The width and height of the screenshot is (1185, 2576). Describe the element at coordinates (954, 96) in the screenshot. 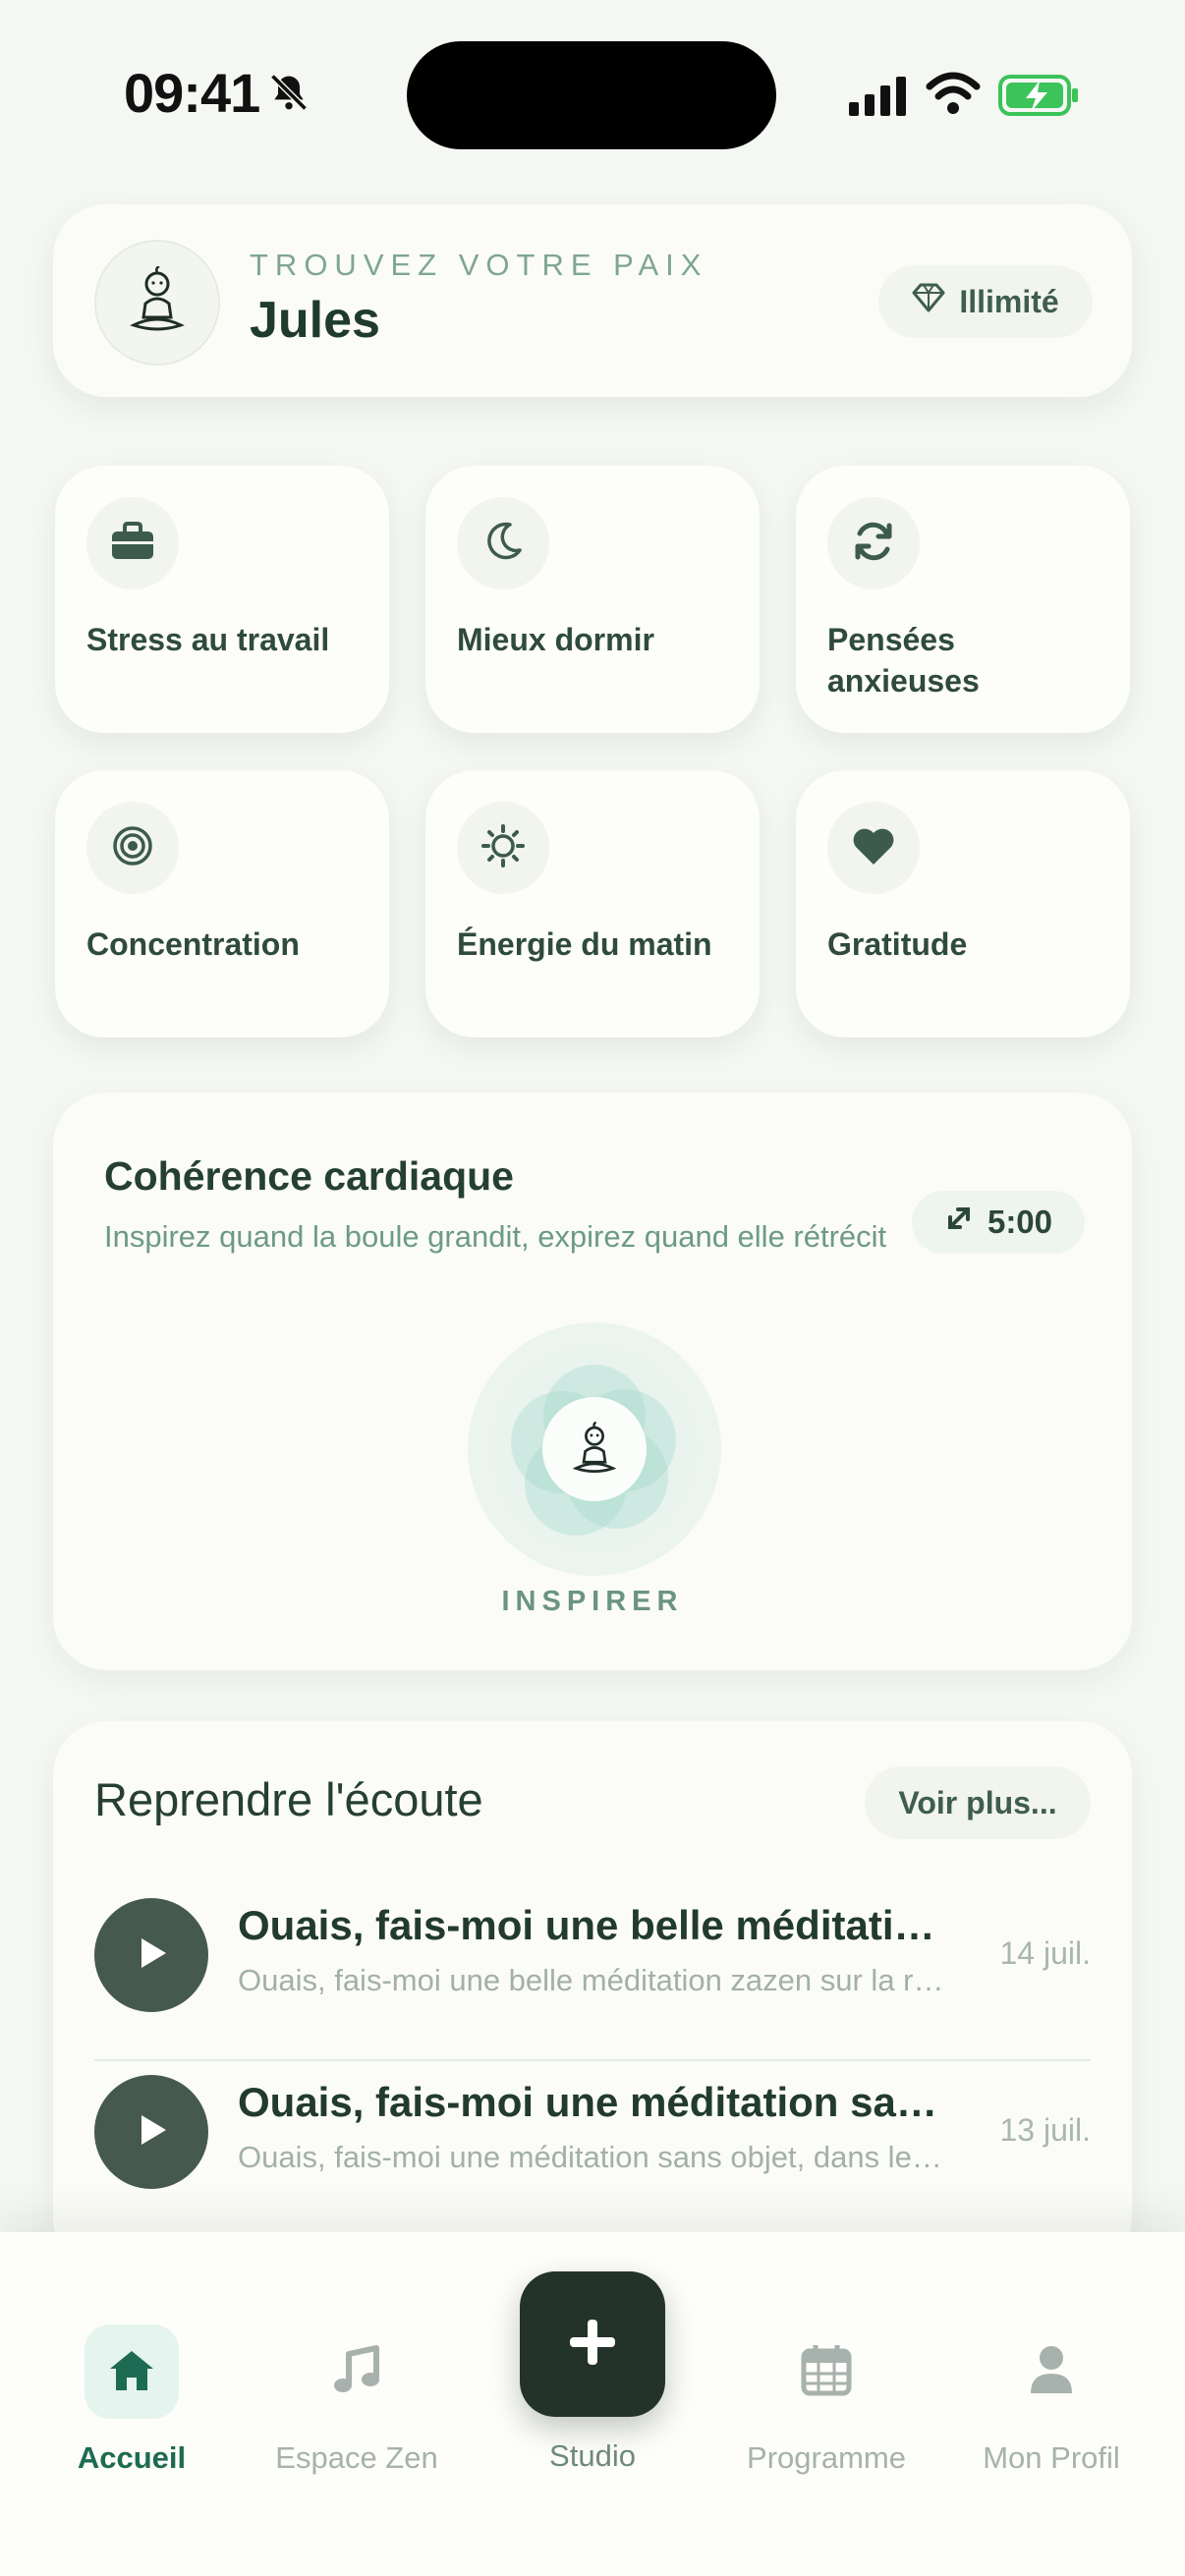

I see `wifi-icon` at that location.